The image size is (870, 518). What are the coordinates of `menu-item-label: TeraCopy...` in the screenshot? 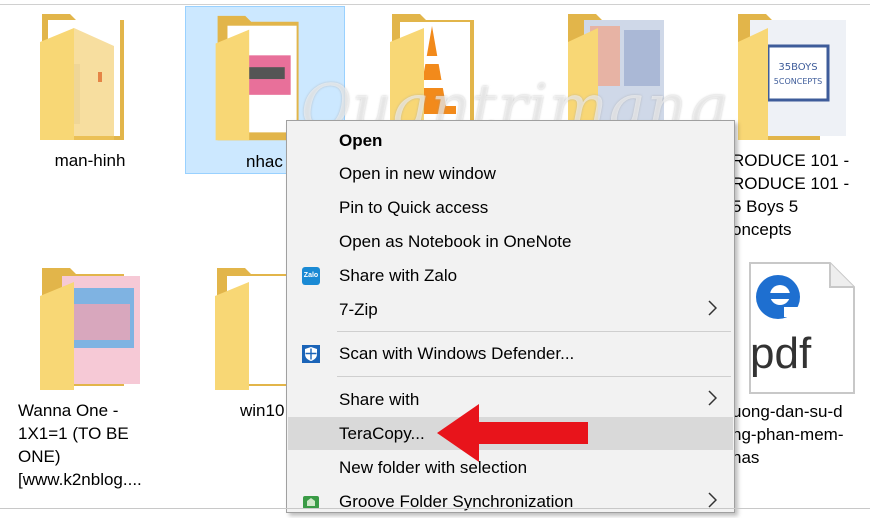 It's located at (382, 433).